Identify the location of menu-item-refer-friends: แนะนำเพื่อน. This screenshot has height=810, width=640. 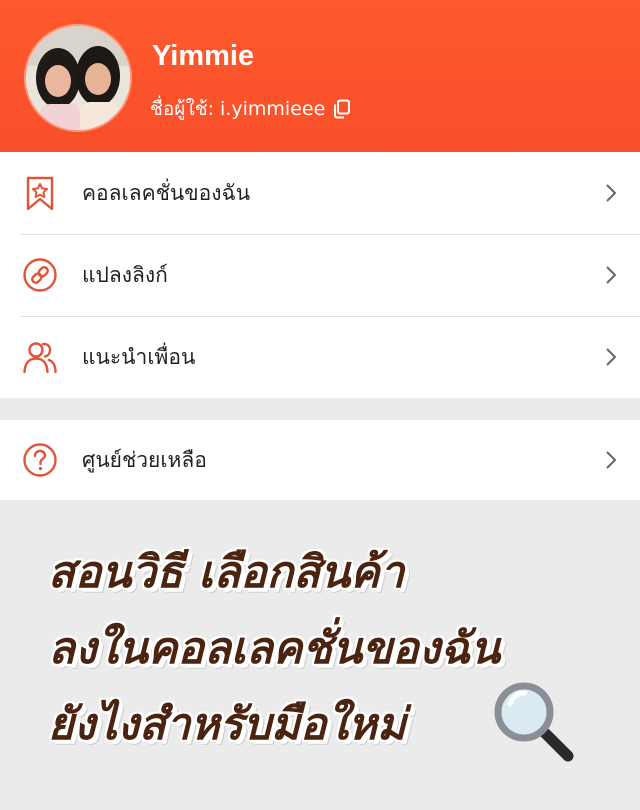
(320, 357).